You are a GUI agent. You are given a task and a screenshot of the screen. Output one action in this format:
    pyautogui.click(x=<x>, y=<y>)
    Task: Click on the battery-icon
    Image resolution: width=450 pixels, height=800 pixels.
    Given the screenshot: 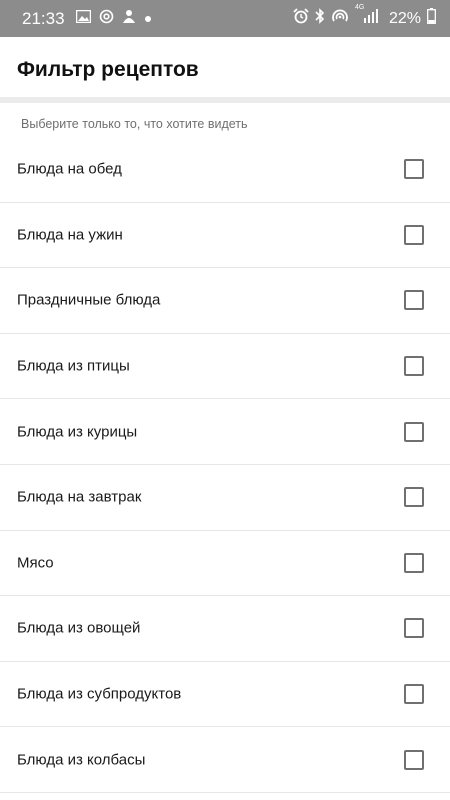 What is the action you would take?
    pyautogui.click(x=431, y=18)
    